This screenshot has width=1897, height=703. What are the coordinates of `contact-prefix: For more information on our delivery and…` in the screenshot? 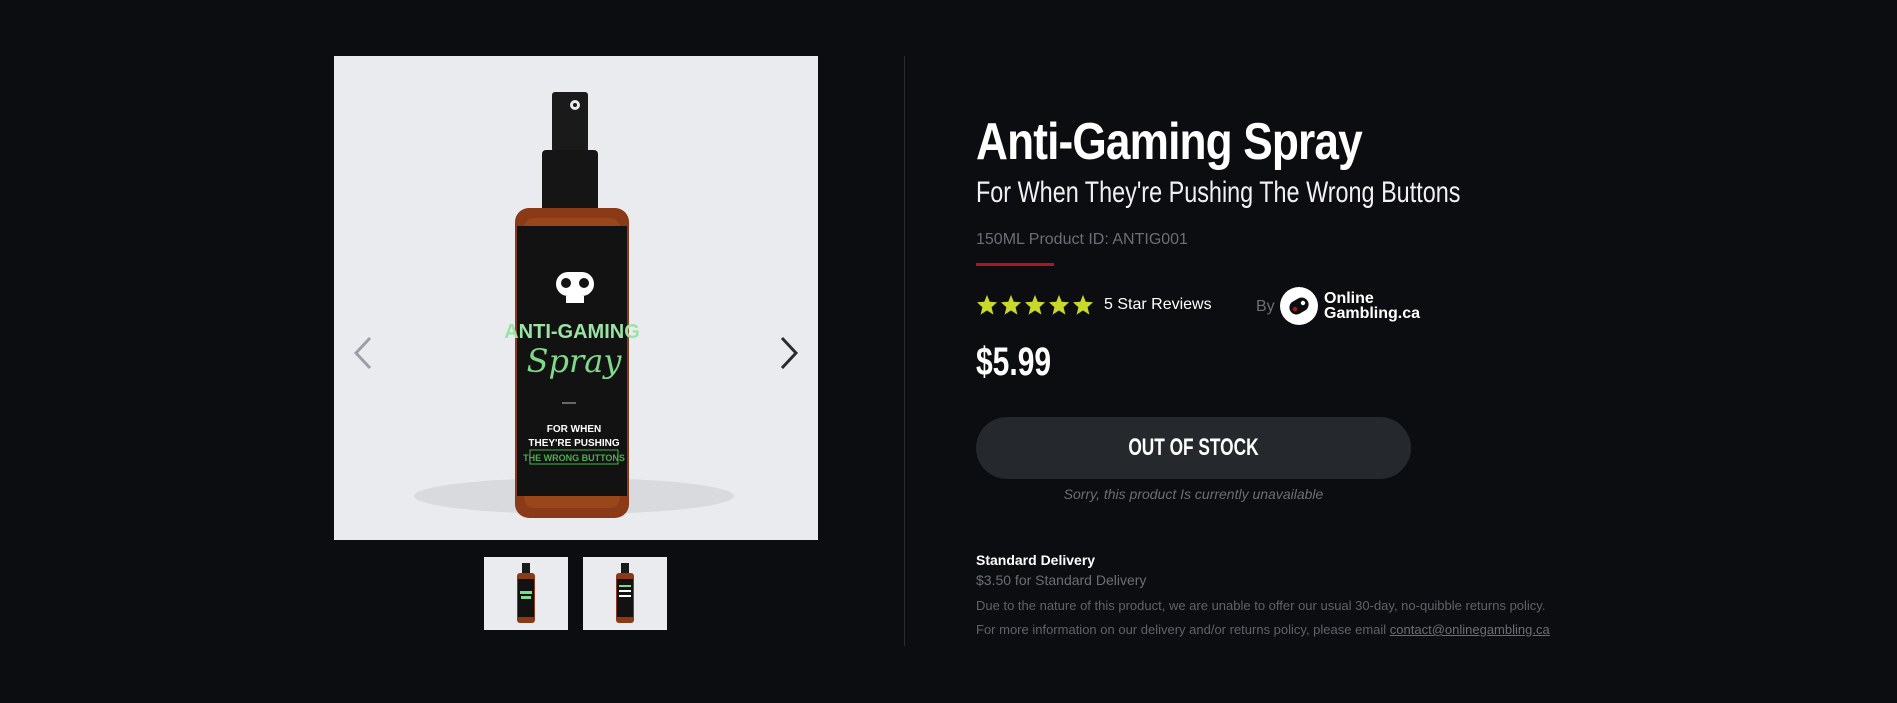 It's located at (1183, 629).